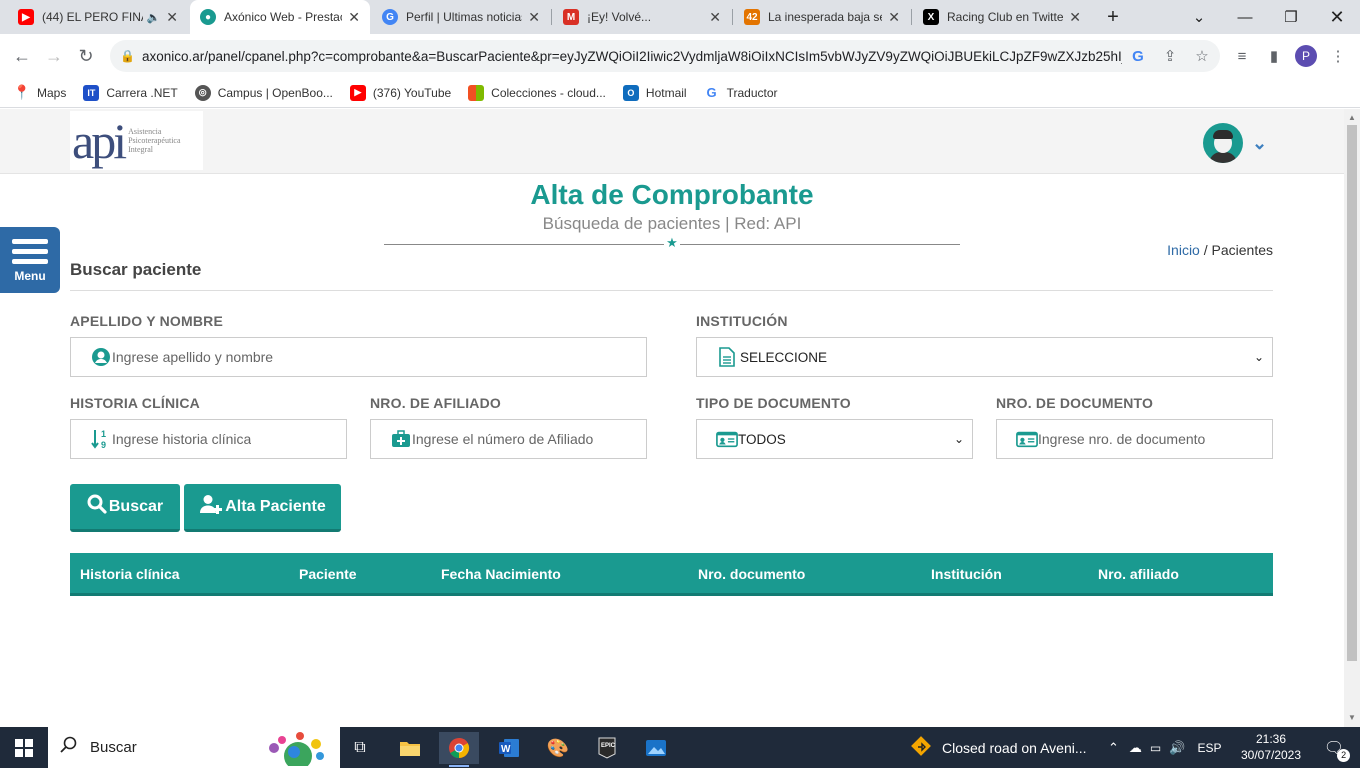 Image resolution: width=1360 pixels, height=768 pixels. Describe the element at coordinates (1242, 56) in the screenshot. I see `reading-list-icon: ≡` at that location.